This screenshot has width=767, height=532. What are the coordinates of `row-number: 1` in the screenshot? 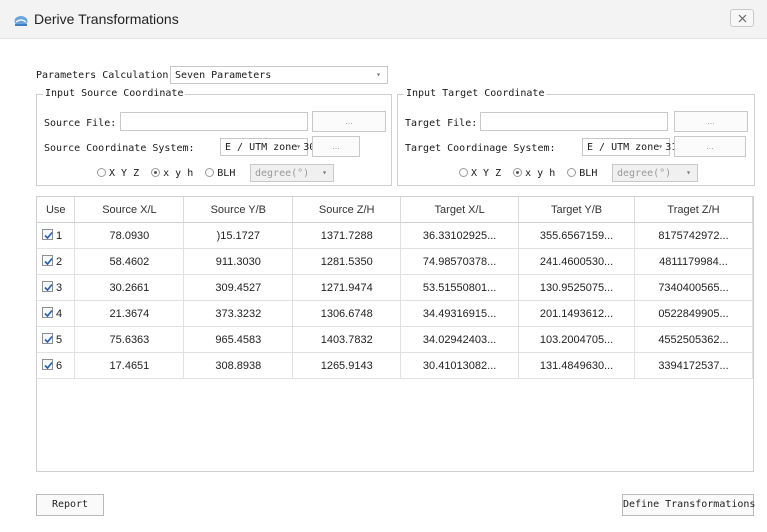 It's located at (59, 236).